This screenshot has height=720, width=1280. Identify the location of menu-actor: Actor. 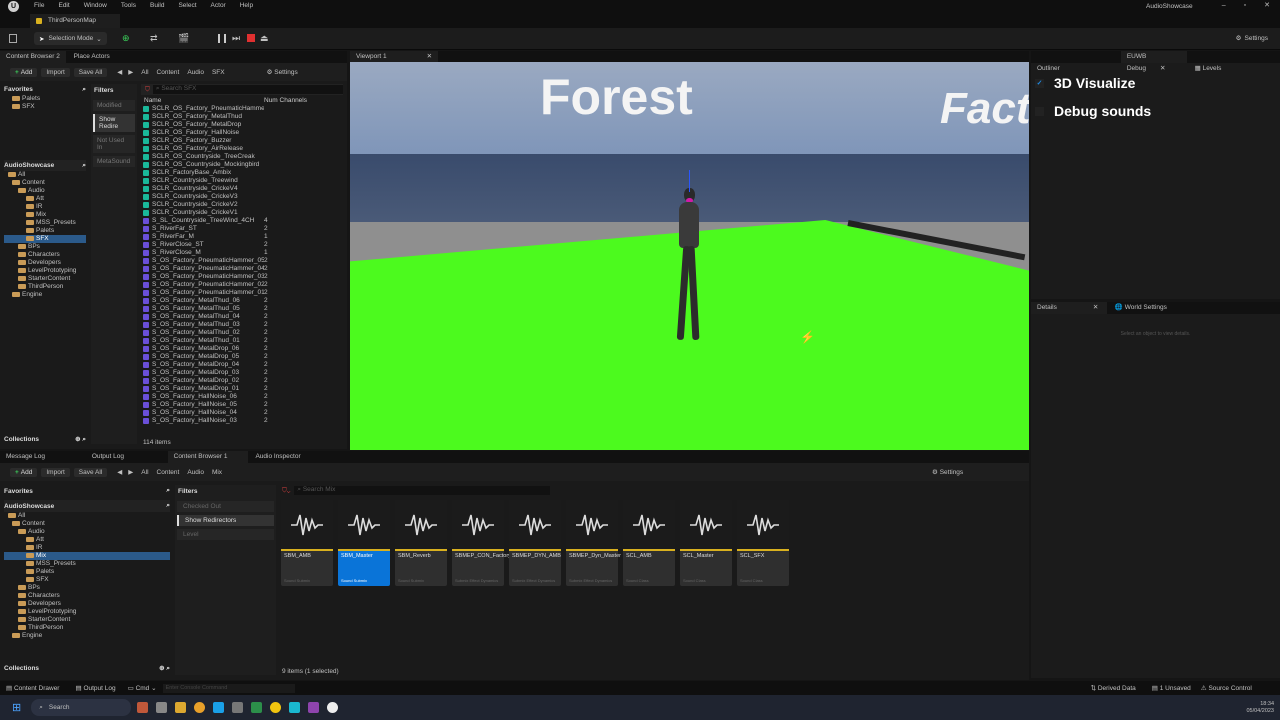
(218, 5).